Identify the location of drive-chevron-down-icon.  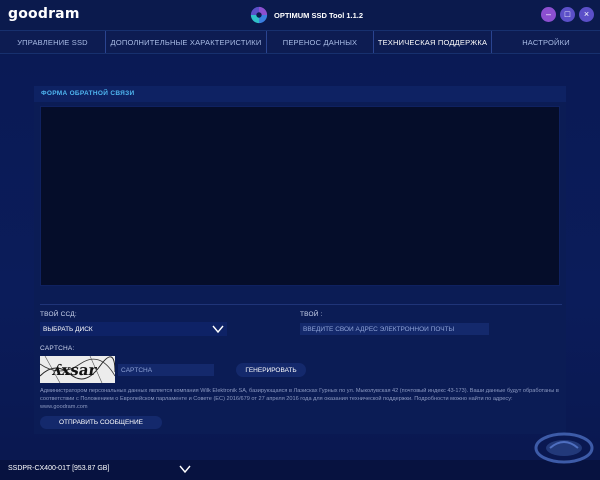
(185, 469).